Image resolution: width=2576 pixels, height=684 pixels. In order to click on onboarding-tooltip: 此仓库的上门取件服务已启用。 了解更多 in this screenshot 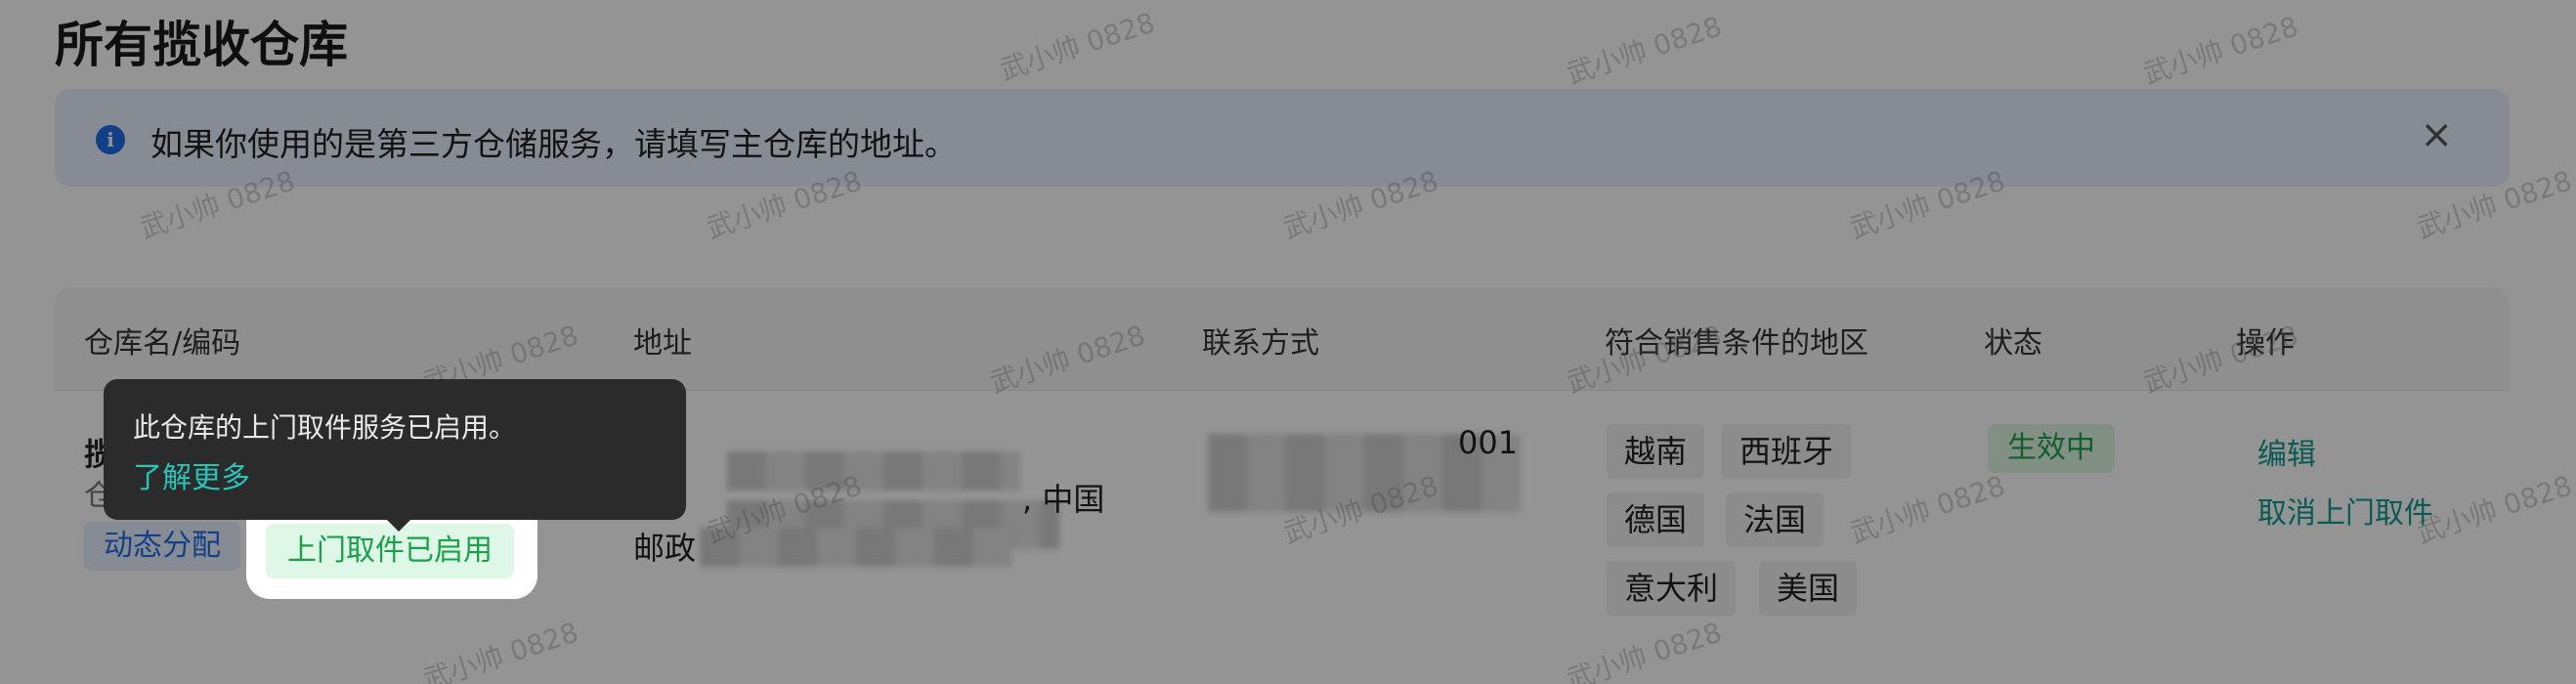, I will do `click(395, 455)`.